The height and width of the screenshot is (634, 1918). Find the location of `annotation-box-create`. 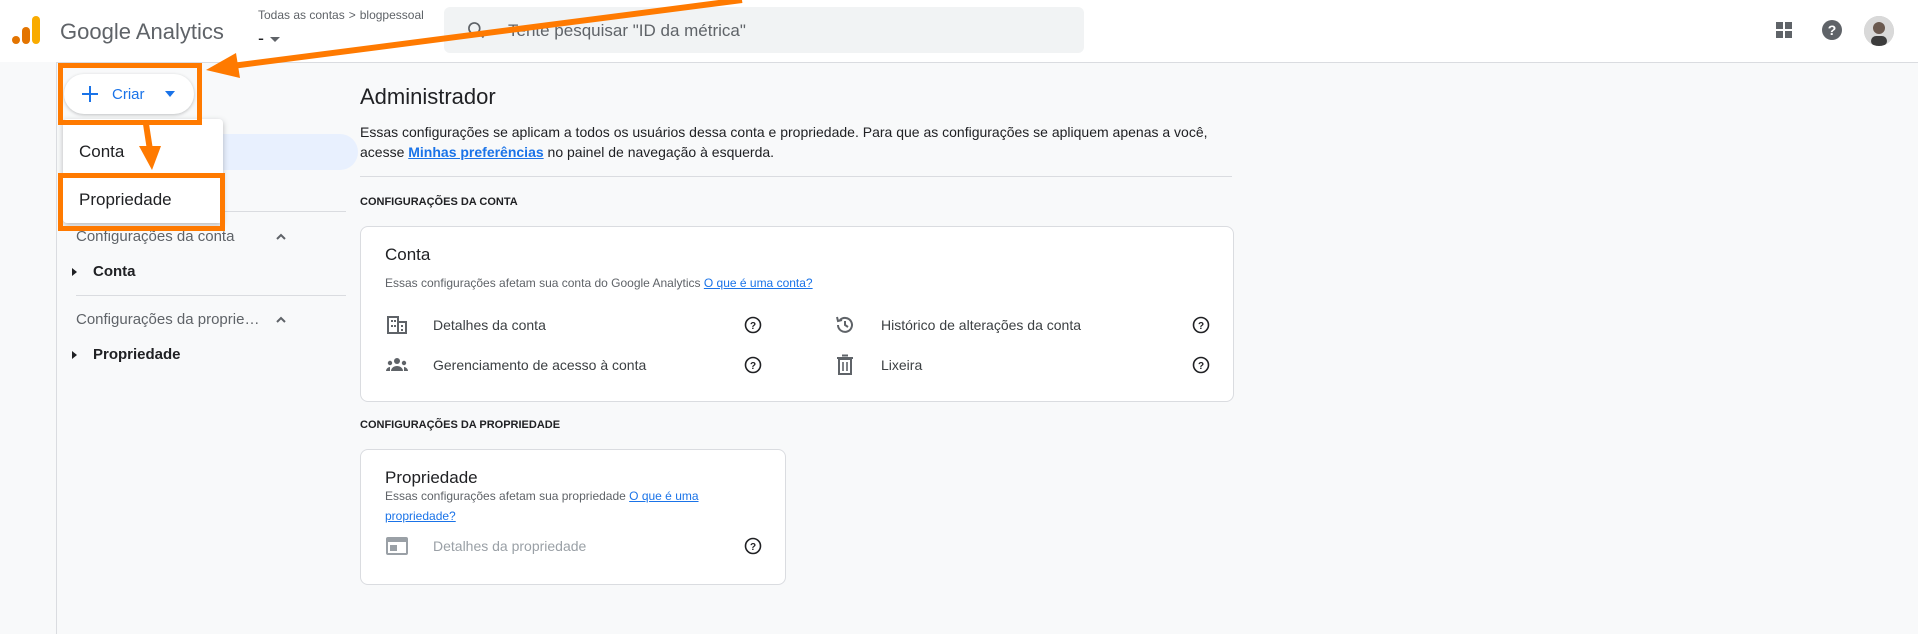

annotation-box-create is located at coordinates (130, 94).